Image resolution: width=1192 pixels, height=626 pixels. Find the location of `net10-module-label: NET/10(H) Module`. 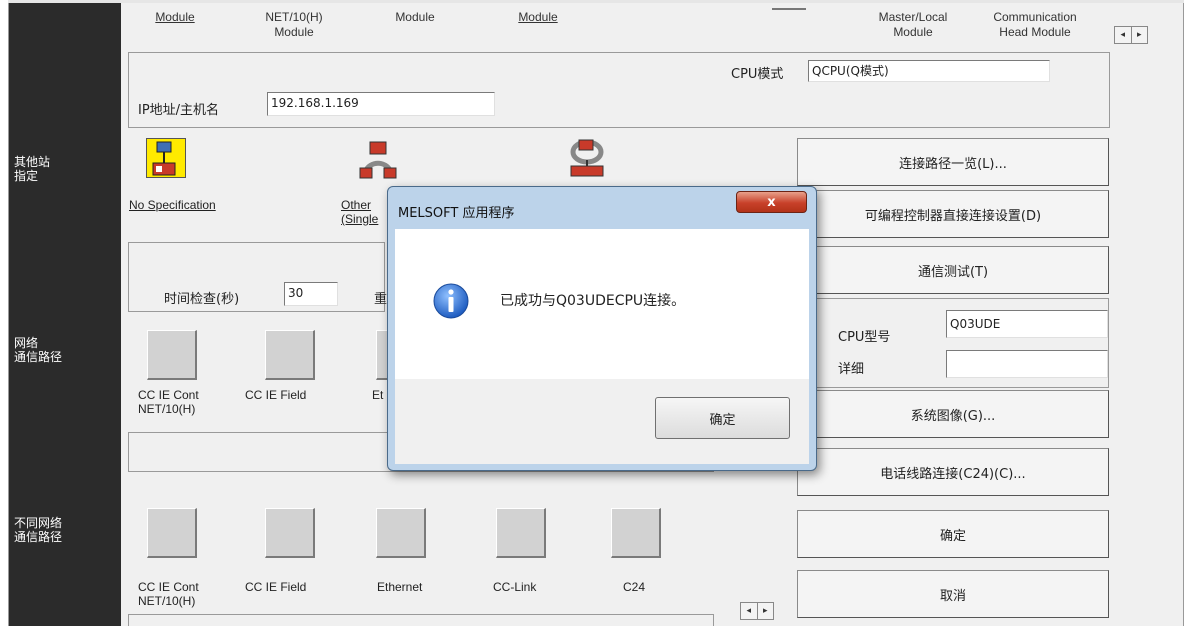

net10-module-label: NET/10(H) Module is located at coordinates (294, 25).